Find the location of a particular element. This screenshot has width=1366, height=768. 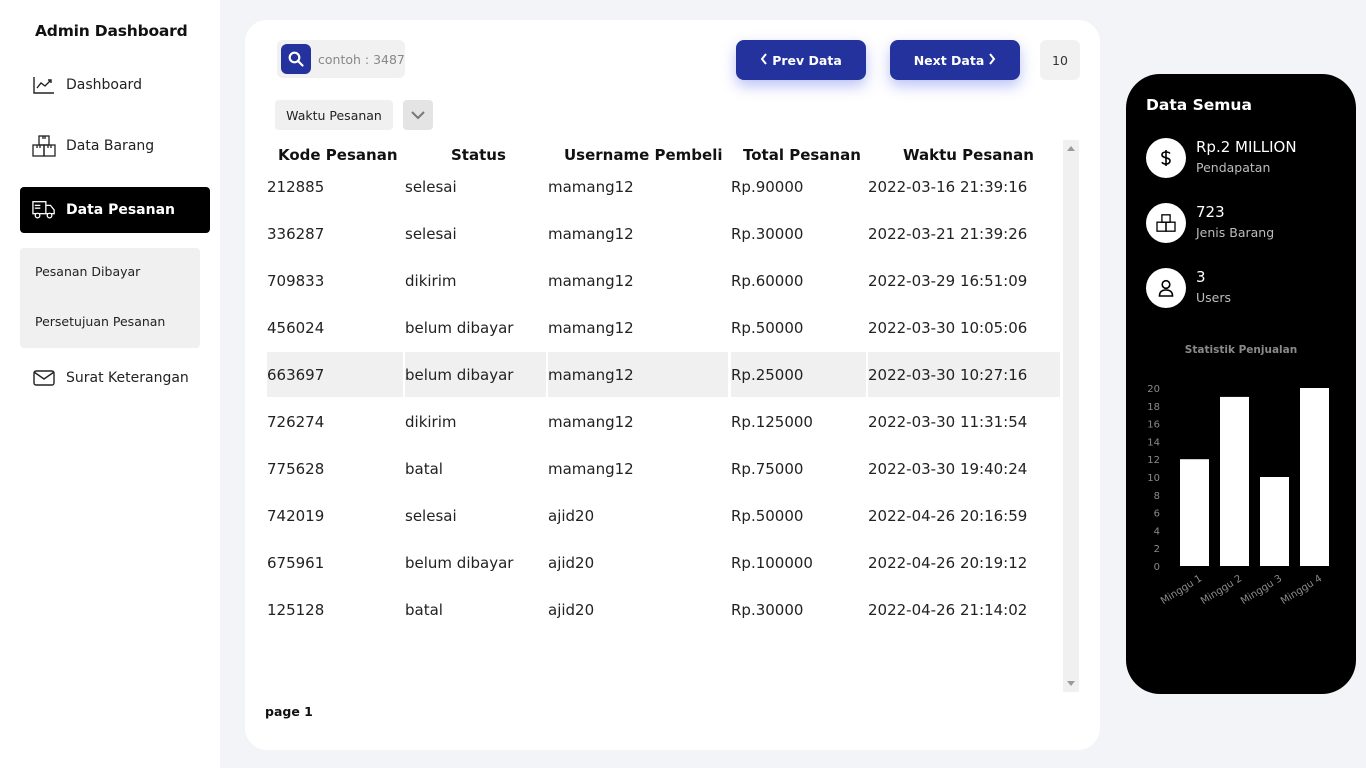

sort-dropdown-toggle is located at coordinates (418, 115).